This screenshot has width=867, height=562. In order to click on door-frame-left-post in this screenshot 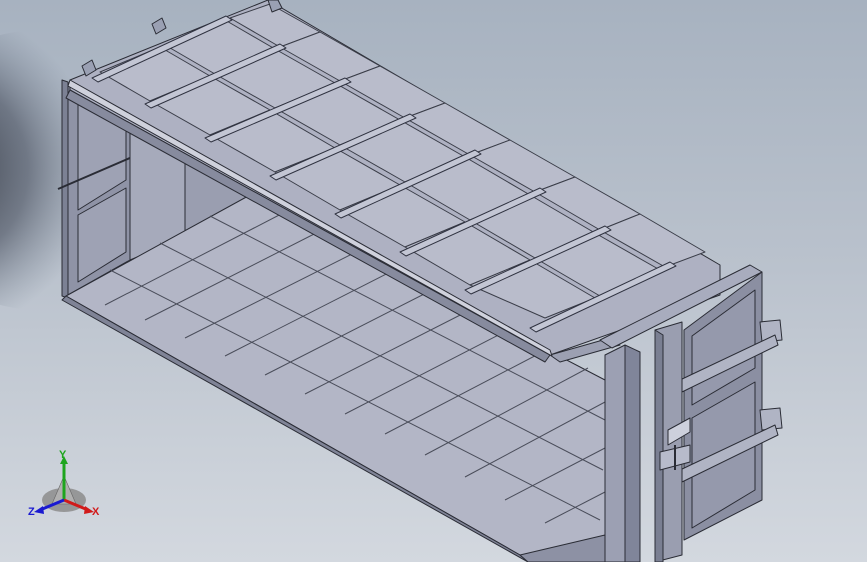, I will do `click(615, 453)`.